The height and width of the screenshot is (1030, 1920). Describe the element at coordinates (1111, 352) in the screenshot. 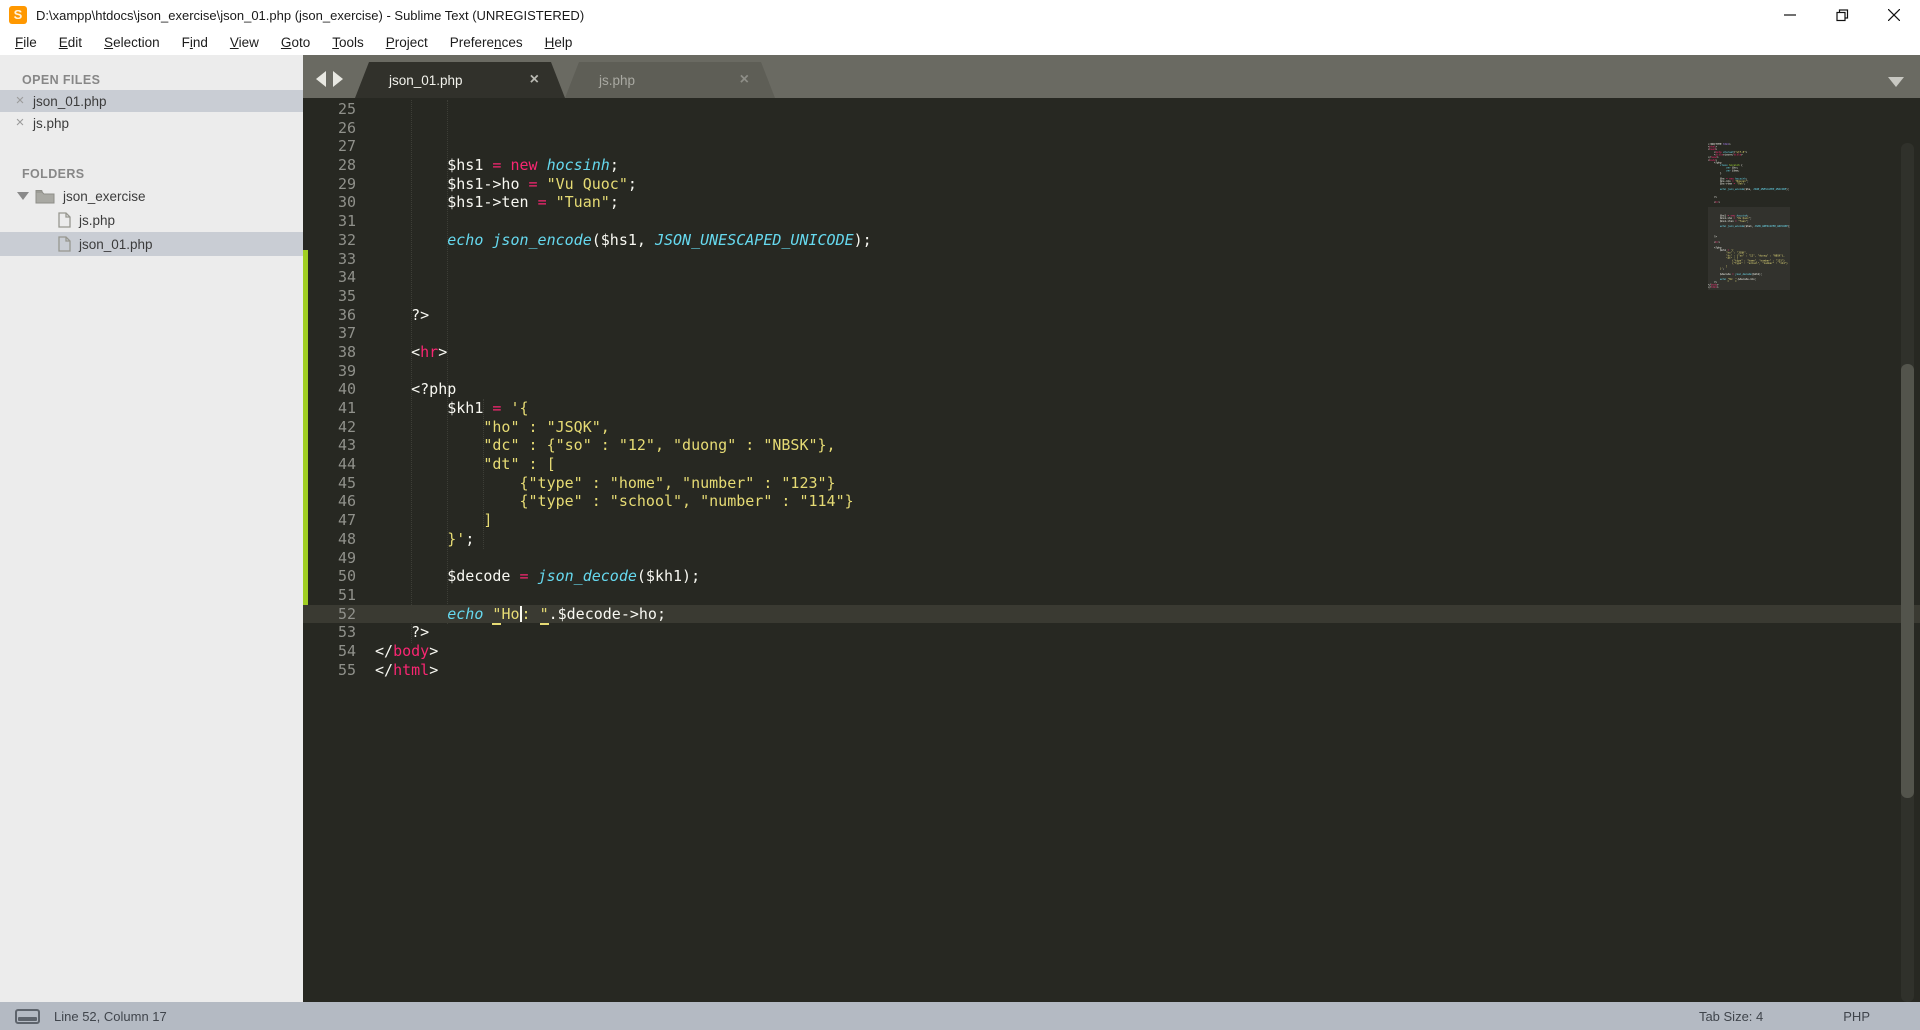

I see `code-line-38: 38 <hr>` at that location.